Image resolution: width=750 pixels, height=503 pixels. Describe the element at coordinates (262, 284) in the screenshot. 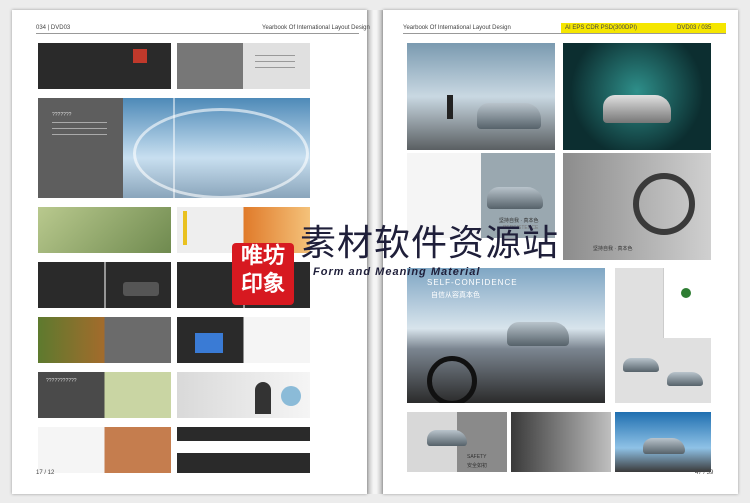

I see `watermark-logo-line2: 印象` at that location.